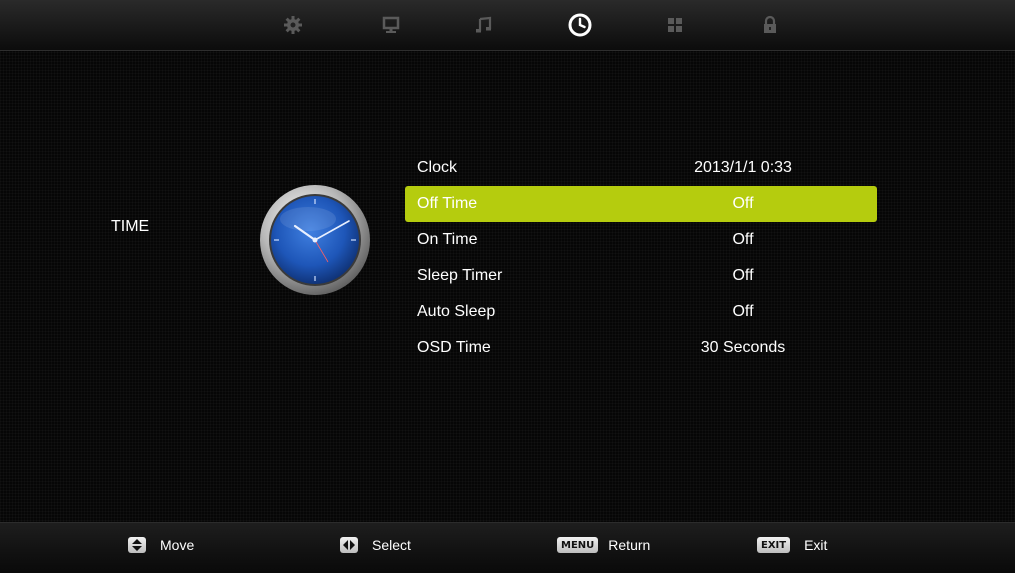 The width and height of the screenshot is (1015, 573). I want to click on hint-select: Select, so click(375, 545).